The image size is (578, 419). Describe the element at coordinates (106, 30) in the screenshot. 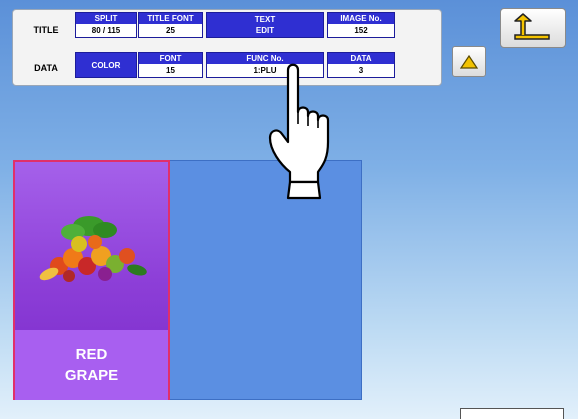

I see `split-value: 80 / 115` at that location.